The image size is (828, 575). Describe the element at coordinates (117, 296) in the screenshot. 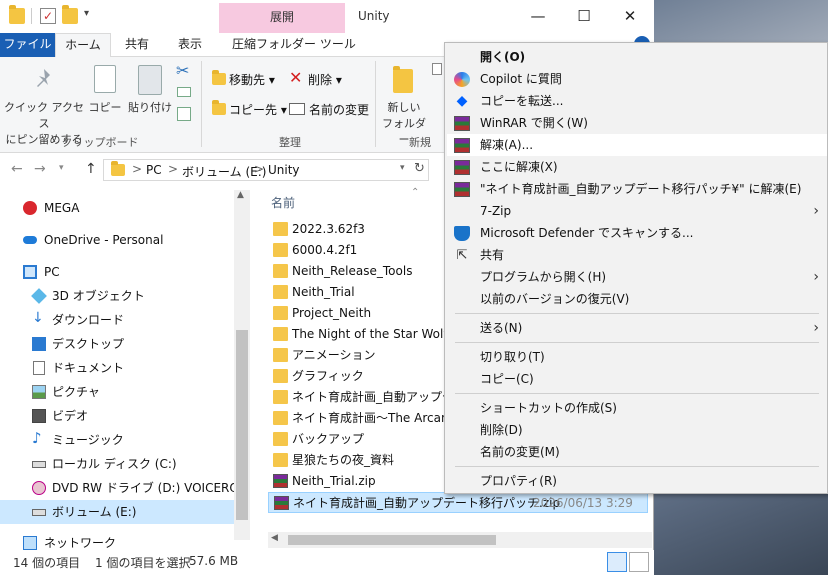

I see `nav-item-3d-objects: 3D オブジェクト` at that location.